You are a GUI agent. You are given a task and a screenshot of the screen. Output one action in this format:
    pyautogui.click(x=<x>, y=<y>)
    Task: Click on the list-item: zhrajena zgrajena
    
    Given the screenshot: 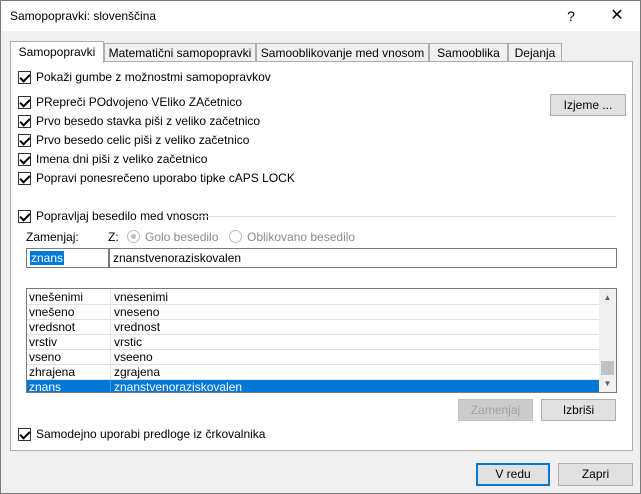 What is the action you would take?
    pyautogui.click(x=313, y=372)
    